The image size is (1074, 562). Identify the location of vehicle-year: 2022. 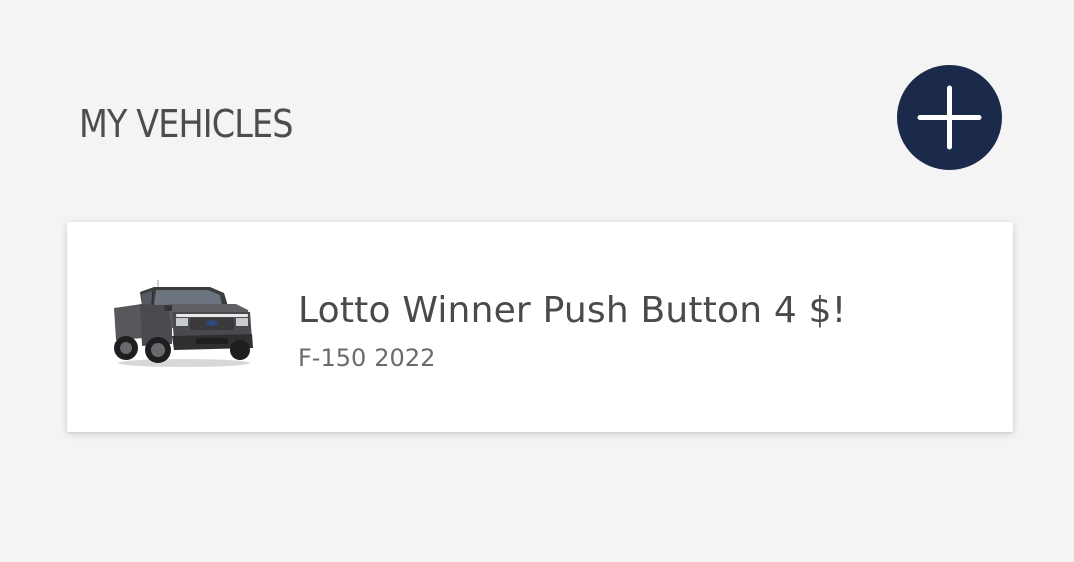
(405, 358).